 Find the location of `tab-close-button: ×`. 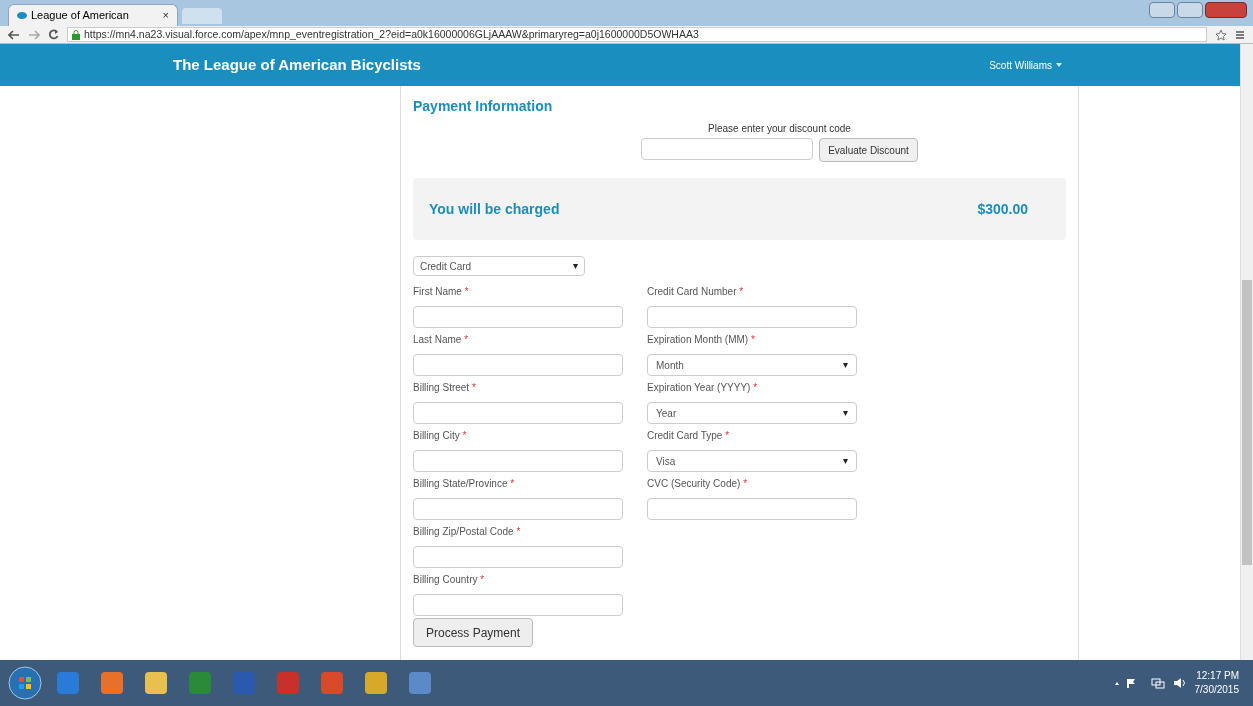

tab-close-button: × is located at coordinates (165, 15).